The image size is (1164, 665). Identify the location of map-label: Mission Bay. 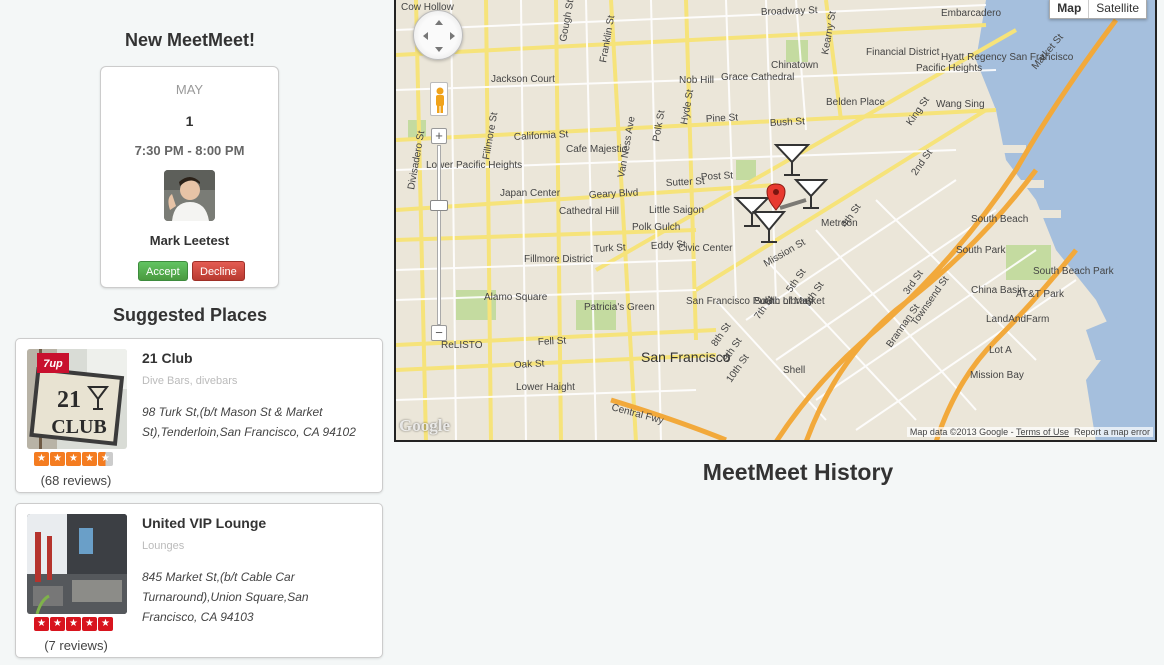
(997, 375).